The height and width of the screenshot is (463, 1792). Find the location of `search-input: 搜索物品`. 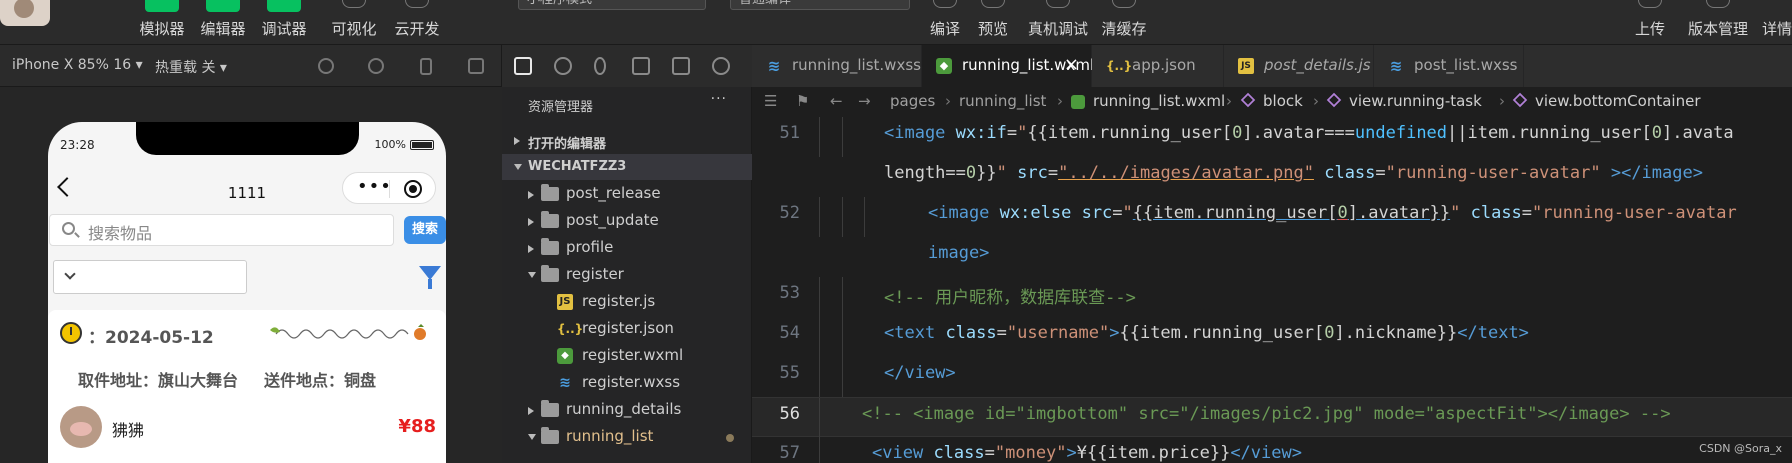

search-input: 搜索物品 is located at coordinates (221, 230).